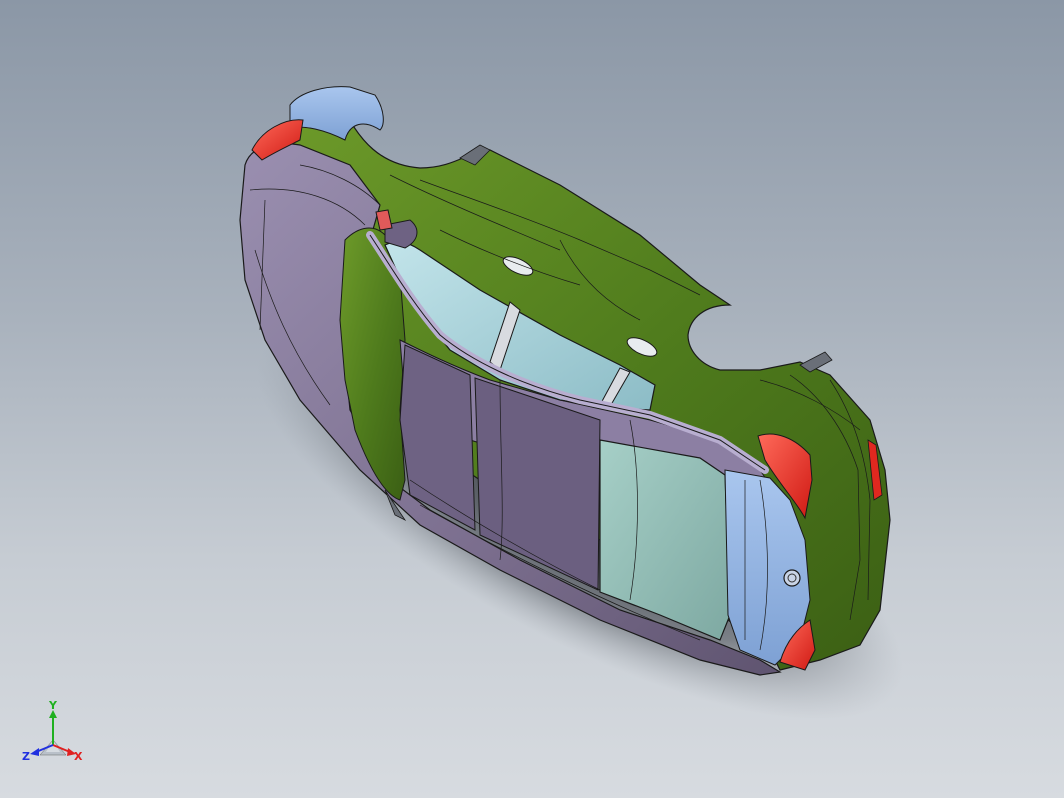 The width and height of the screenshot is (1064, 798). I want to click on axis-triad: Y X Z, so click(53, 735).